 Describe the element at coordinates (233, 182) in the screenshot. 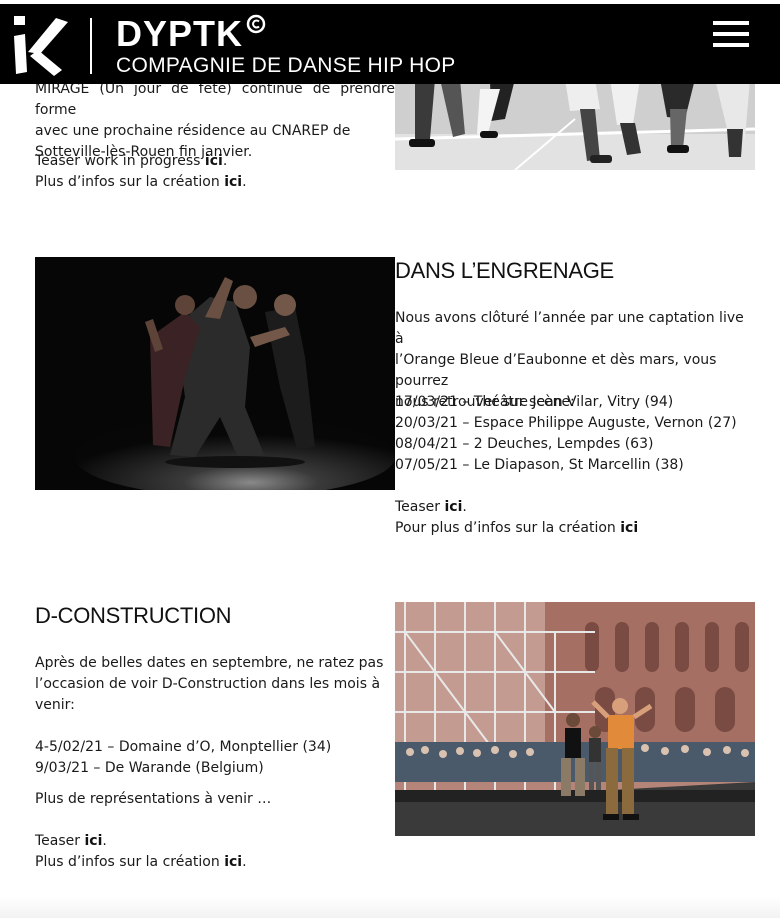

I see `mirage-infos-link: ici` at that location.